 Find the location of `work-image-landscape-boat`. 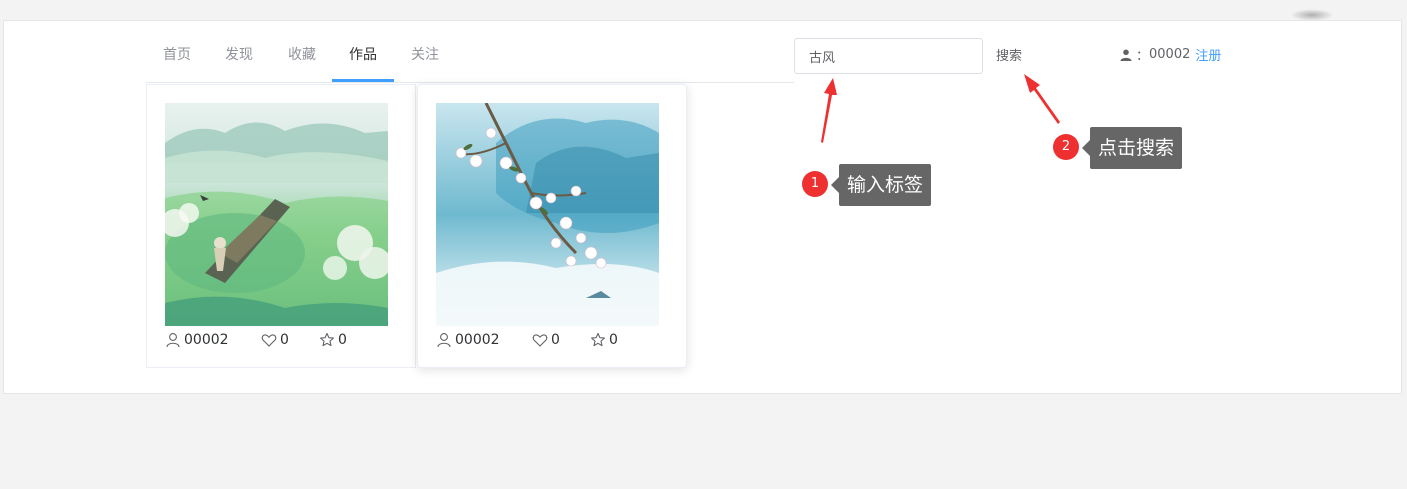

work-image-landscape-boat is located at coordinates (276, 214).